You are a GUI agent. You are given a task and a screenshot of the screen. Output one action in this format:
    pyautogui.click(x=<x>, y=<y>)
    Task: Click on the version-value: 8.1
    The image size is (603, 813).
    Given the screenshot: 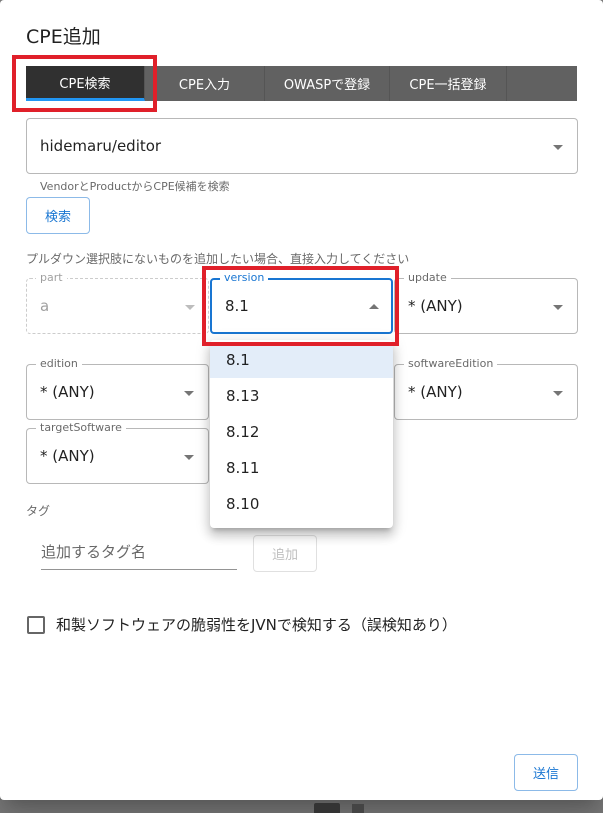 What is the action you would take?
    pyautogui.click(x=237, y=306)
    